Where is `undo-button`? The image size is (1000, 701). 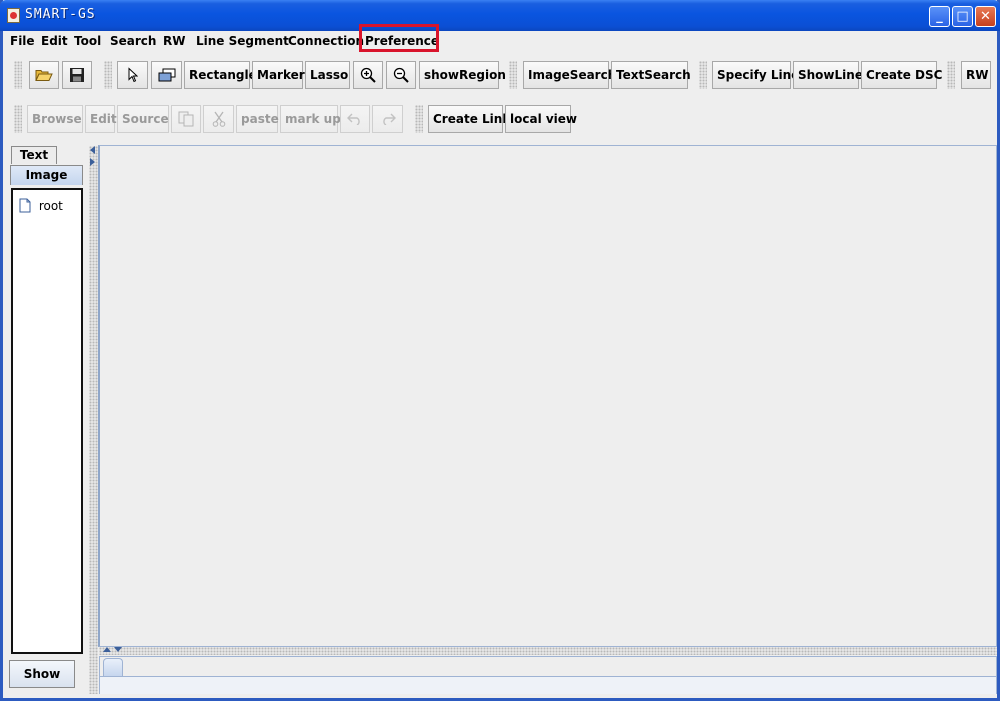 undo-button is located at coordinates (355, 119).